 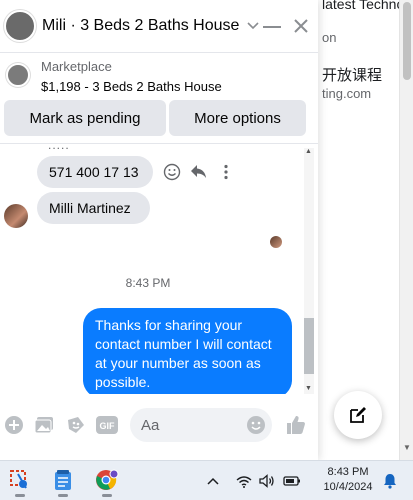 I want to click on wifi-icon, so click(x=244, y=481).